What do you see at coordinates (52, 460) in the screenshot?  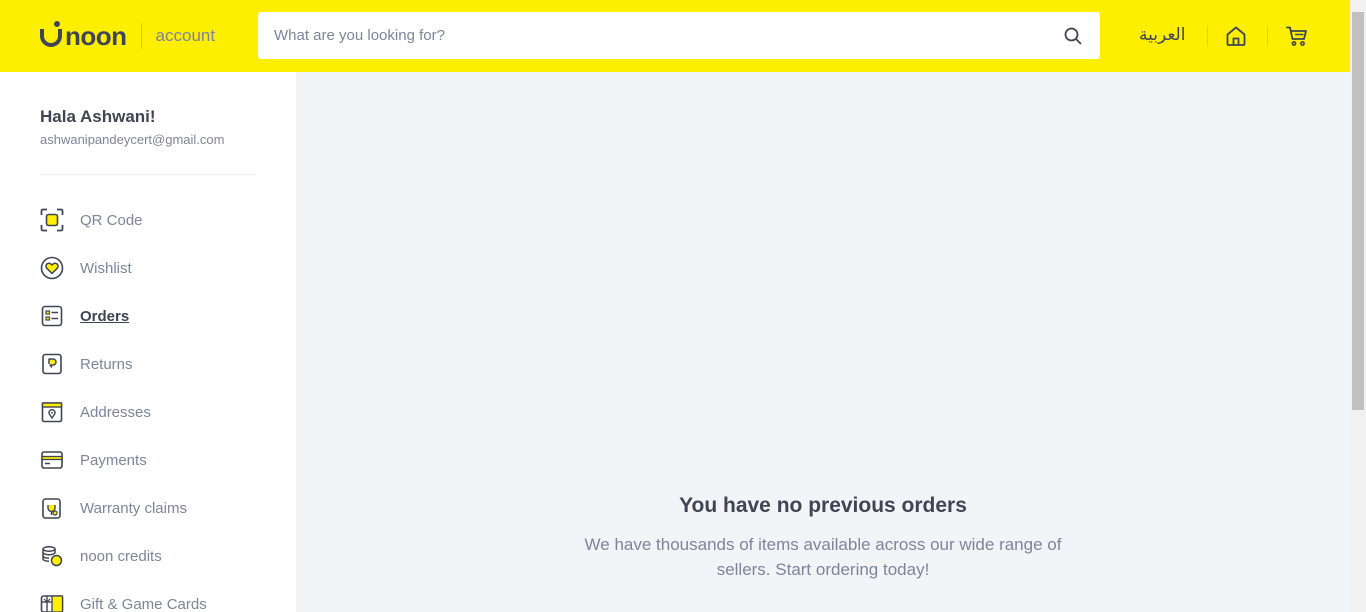 I see `card-icon` at bounding box center [52, 460].